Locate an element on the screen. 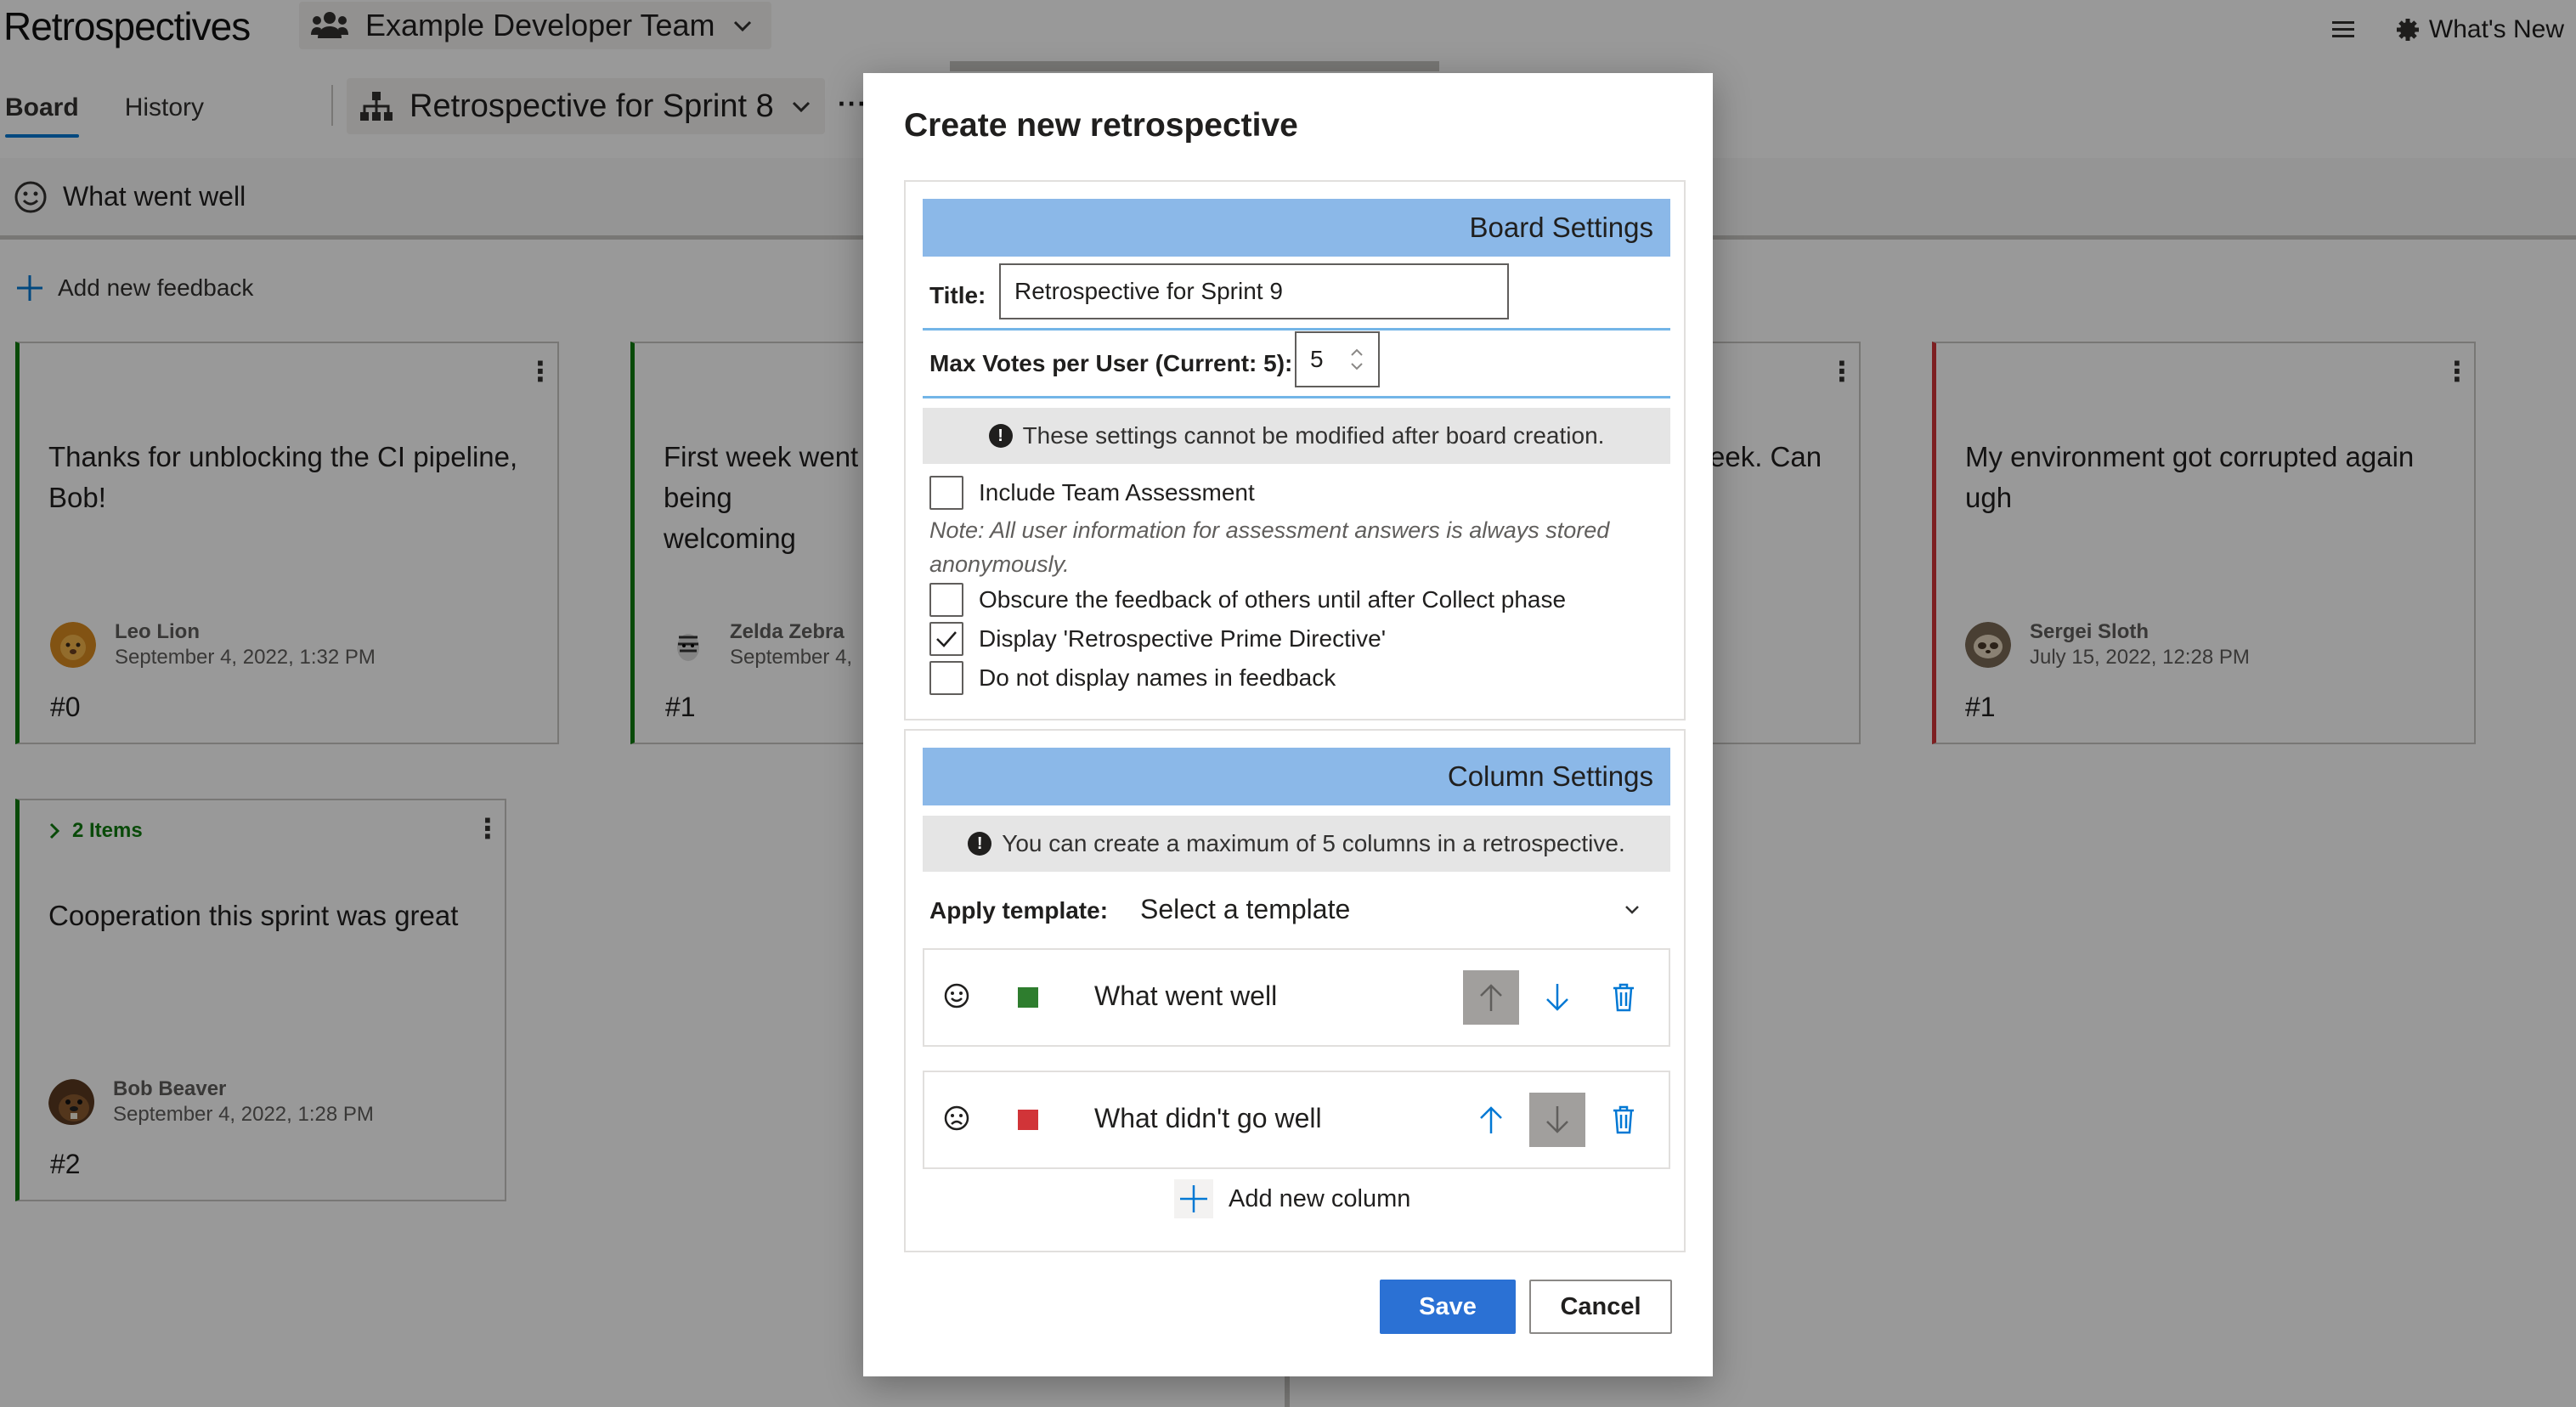  column-row: What went well is located at coordinates (1296, 997).